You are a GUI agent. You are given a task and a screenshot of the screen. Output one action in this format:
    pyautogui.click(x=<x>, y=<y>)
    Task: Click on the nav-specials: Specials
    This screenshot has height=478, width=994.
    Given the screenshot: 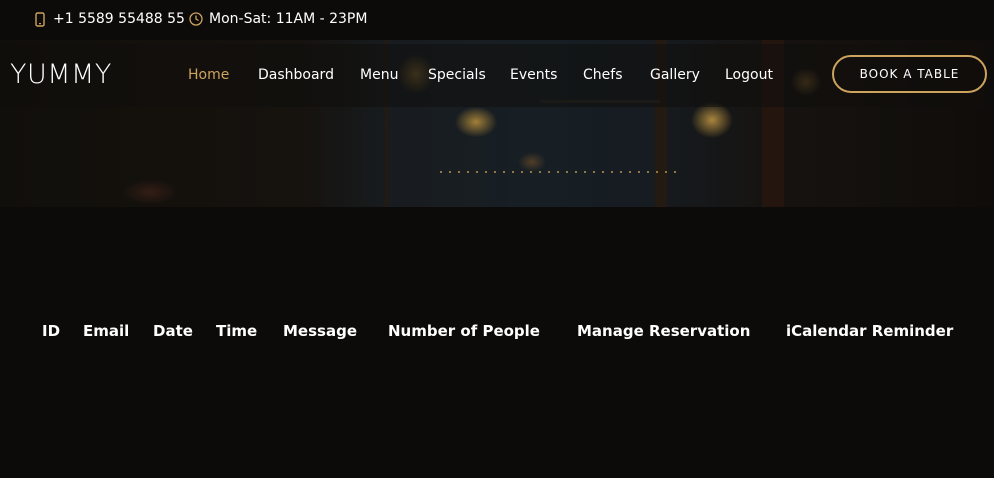 What is the action you would take?
    pyautogui.click(x=457, y=75)
    